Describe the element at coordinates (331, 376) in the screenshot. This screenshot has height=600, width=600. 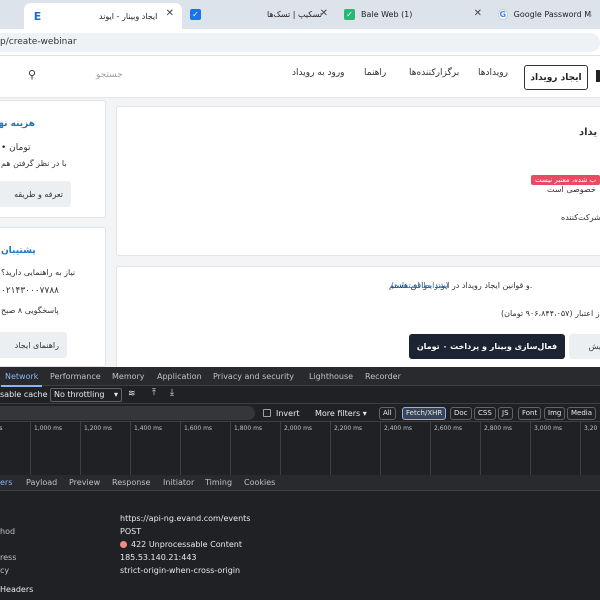
I see `tab-lighthouse: Lighthouse` at that location.